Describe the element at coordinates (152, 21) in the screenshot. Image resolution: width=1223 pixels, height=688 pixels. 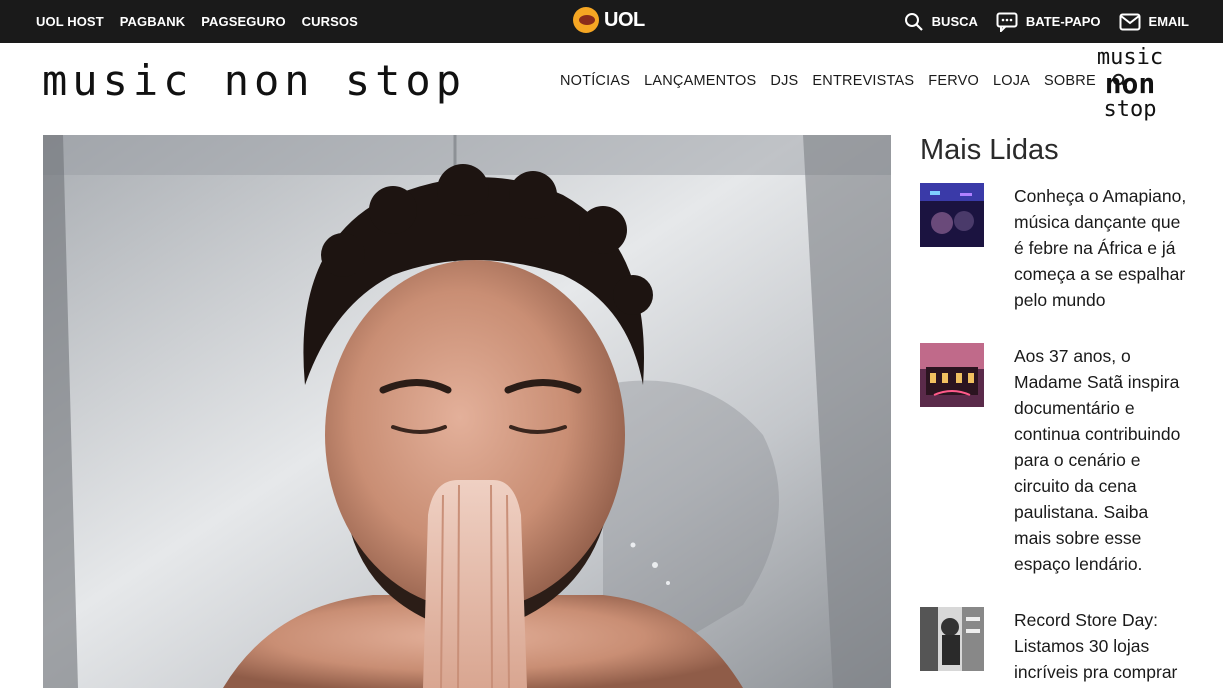
I see `uol-link-pagbank: PAGBANK` at that location.